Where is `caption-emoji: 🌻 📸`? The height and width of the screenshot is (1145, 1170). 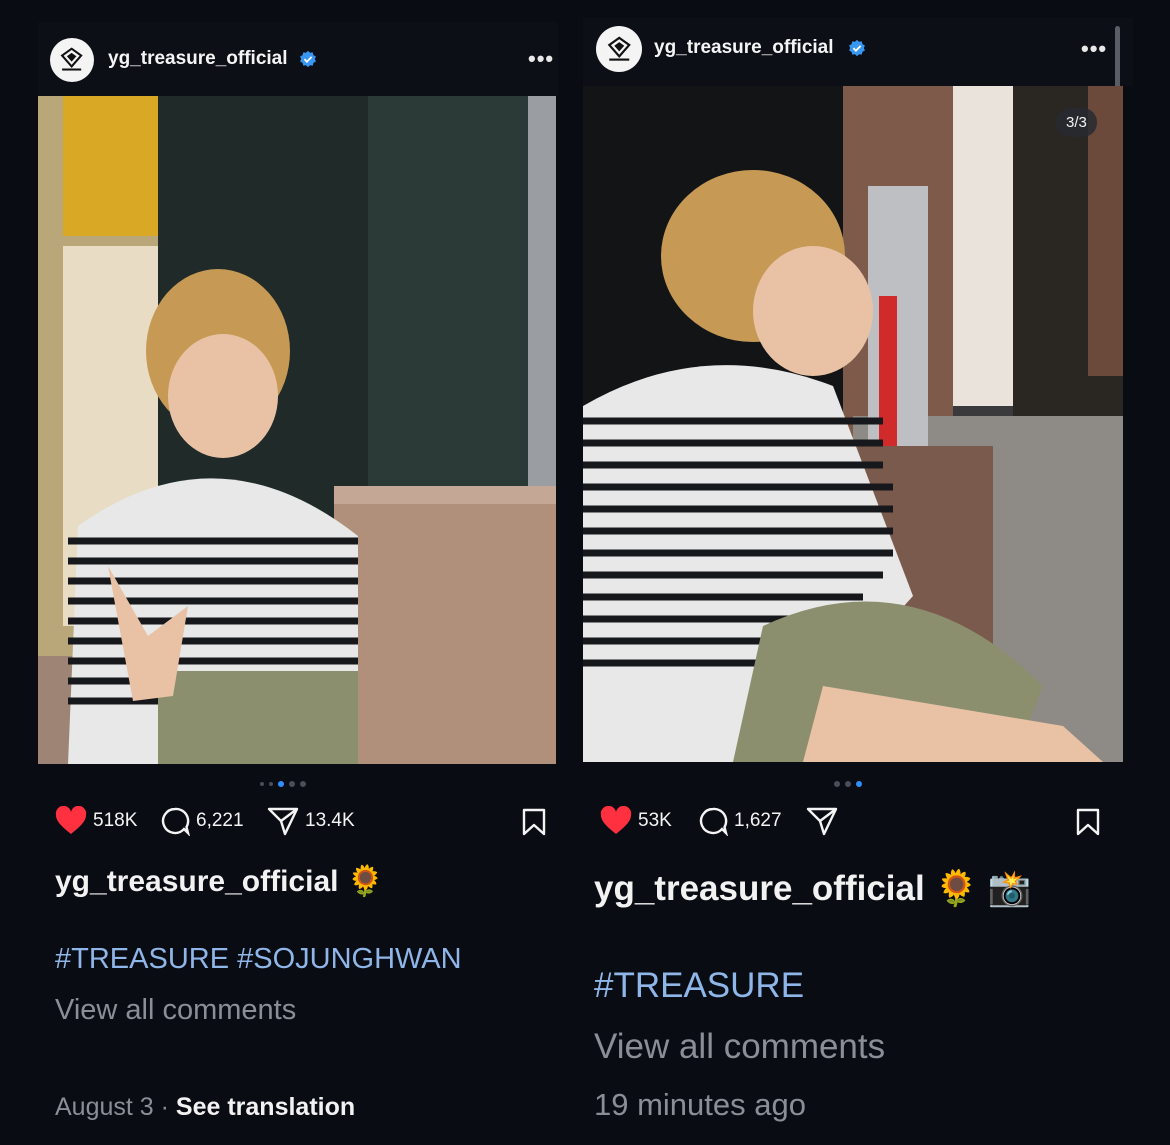 caption-emoji: 🌻 📸 is located at coordinates (983, 888).